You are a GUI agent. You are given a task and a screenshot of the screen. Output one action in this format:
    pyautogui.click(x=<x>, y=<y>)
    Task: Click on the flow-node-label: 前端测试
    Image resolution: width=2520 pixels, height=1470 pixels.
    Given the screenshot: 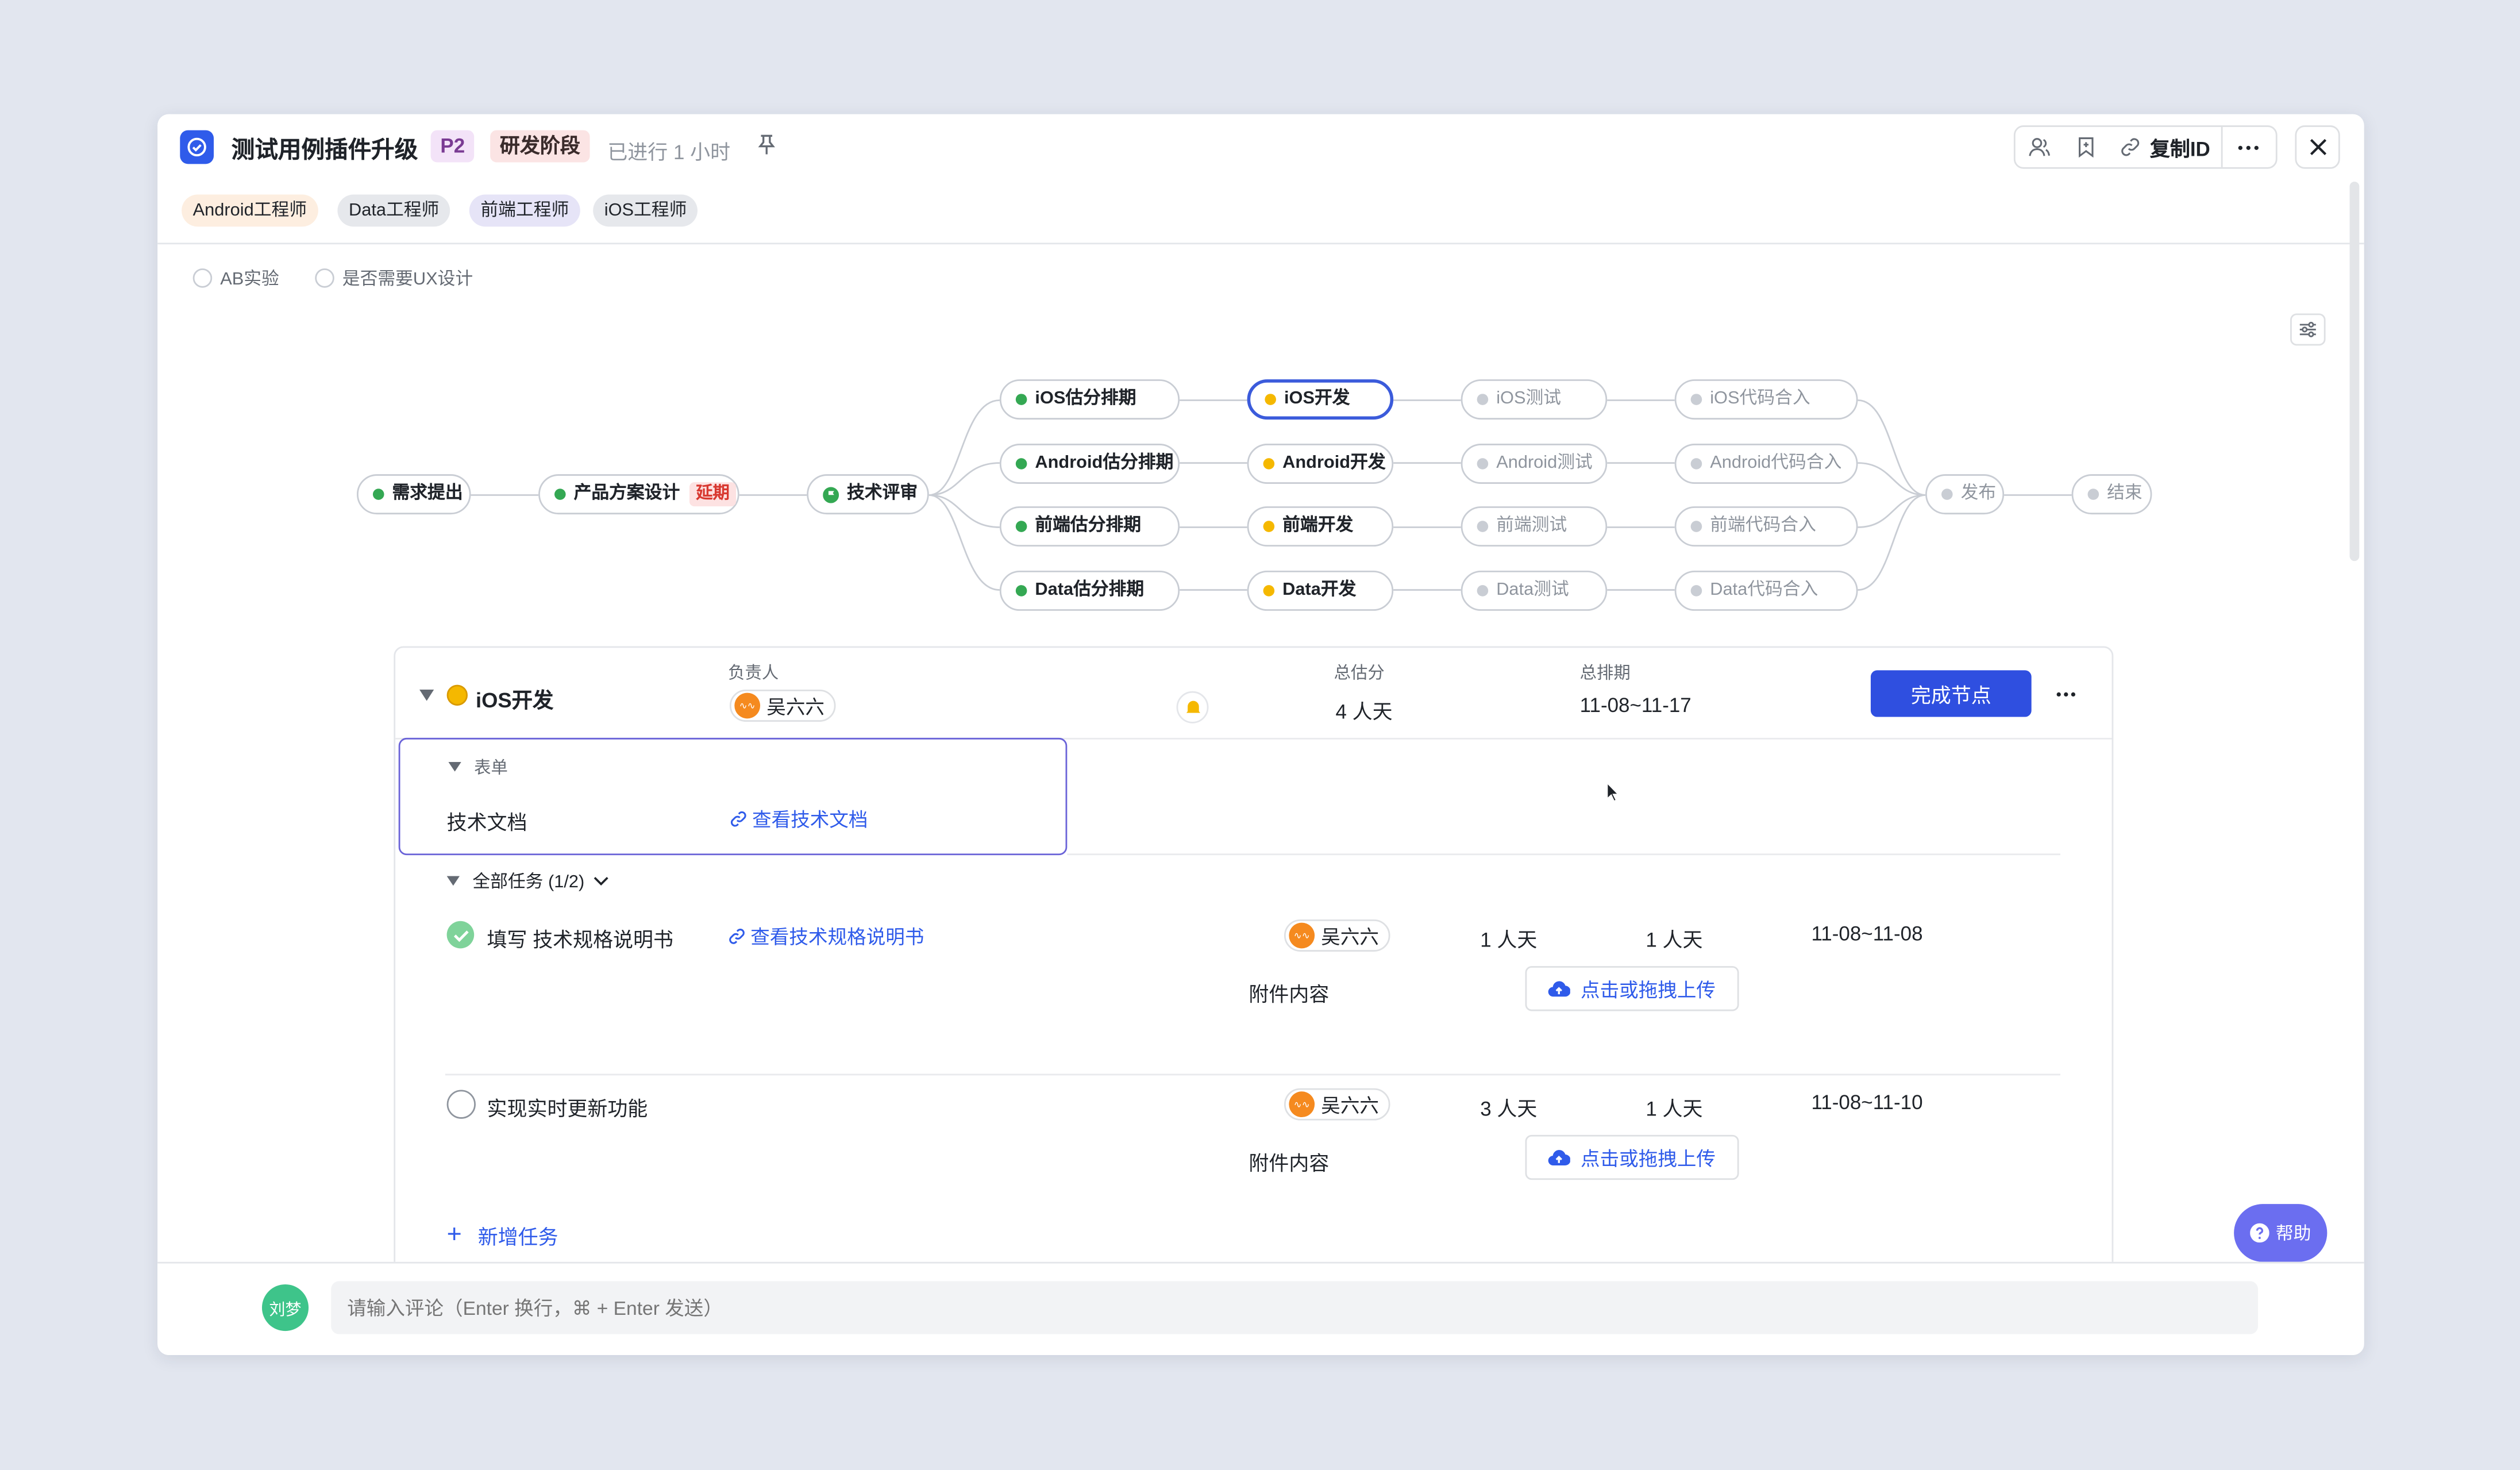 What is the action you would take?
    pyautogui.click(x=1531, y=525)
    